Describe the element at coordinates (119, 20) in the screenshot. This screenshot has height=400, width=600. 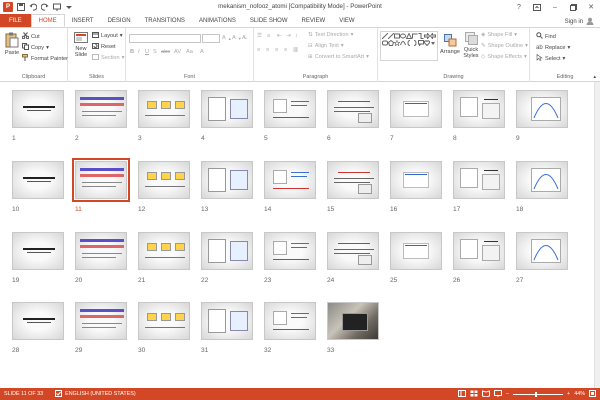
I see `tab-design: DESIGN` at that location.